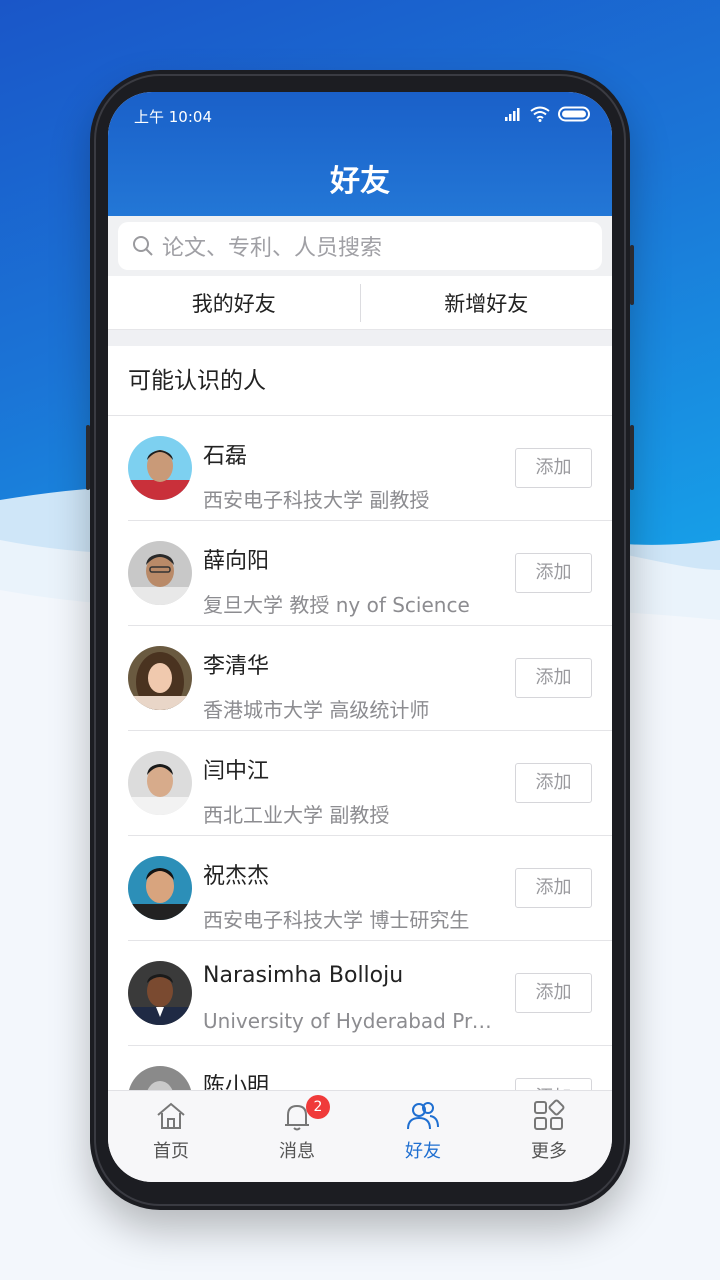 The height and width of the screenshot is (1280, 720). What do you see at coordinates (272, 248) in the screenshot?
I see `search-placeholder: 论文、专利、人员搜索` at bounding box center [272, 248].